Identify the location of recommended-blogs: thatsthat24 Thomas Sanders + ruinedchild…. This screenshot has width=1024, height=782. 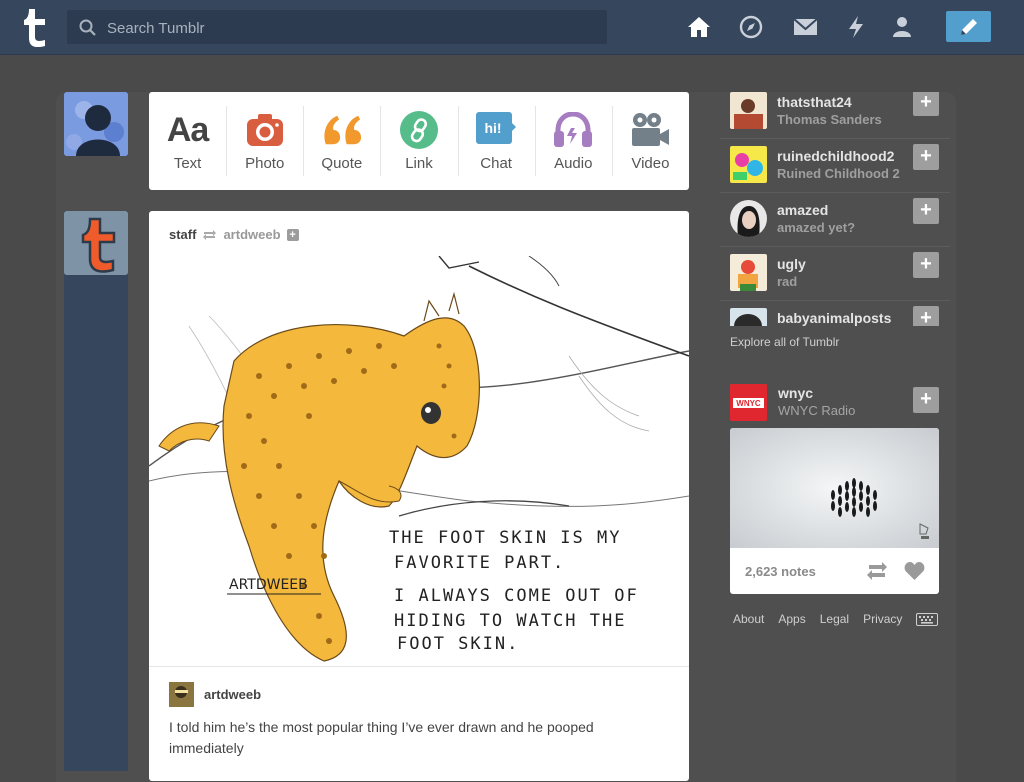
(835, 209).